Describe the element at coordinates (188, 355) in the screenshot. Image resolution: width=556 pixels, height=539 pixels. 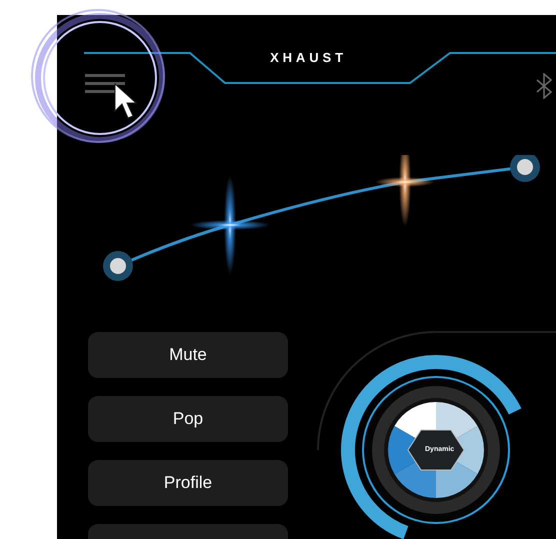
I see `option-button: Mute` at that location.